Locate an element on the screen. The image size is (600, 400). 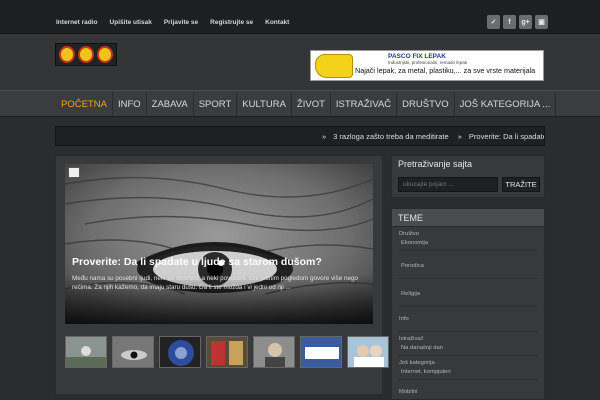
nav-item-info: INFO is located at coordinates (130, 104).